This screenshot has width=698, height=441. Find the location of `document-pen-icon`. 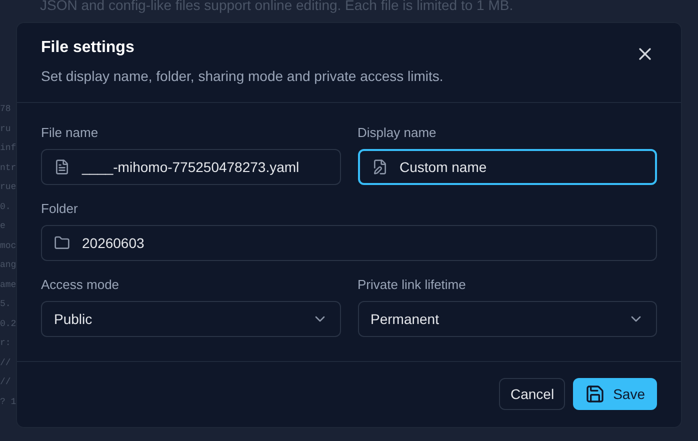

document-pen-icon is located at coordinates (380, 167).